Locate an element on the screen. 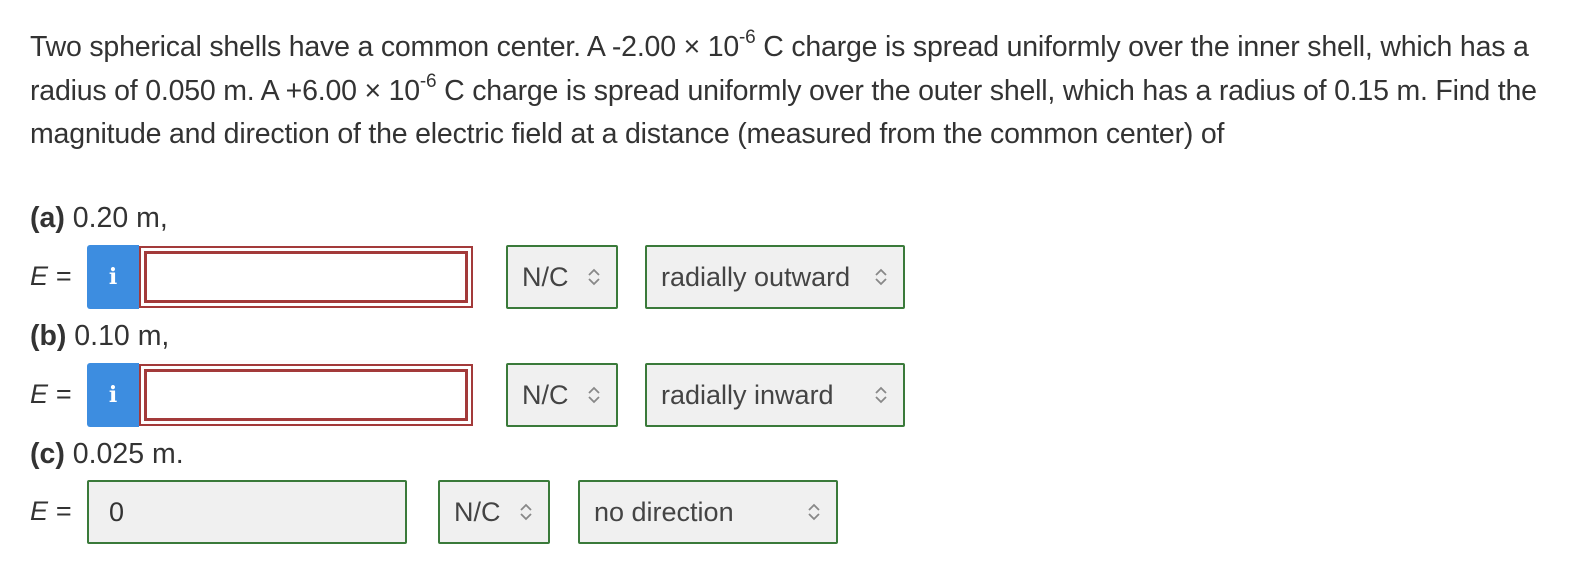 The height and width of the screenshot is (576, 1588). part-c-e-label: E = is located at coordinates (51, 511).